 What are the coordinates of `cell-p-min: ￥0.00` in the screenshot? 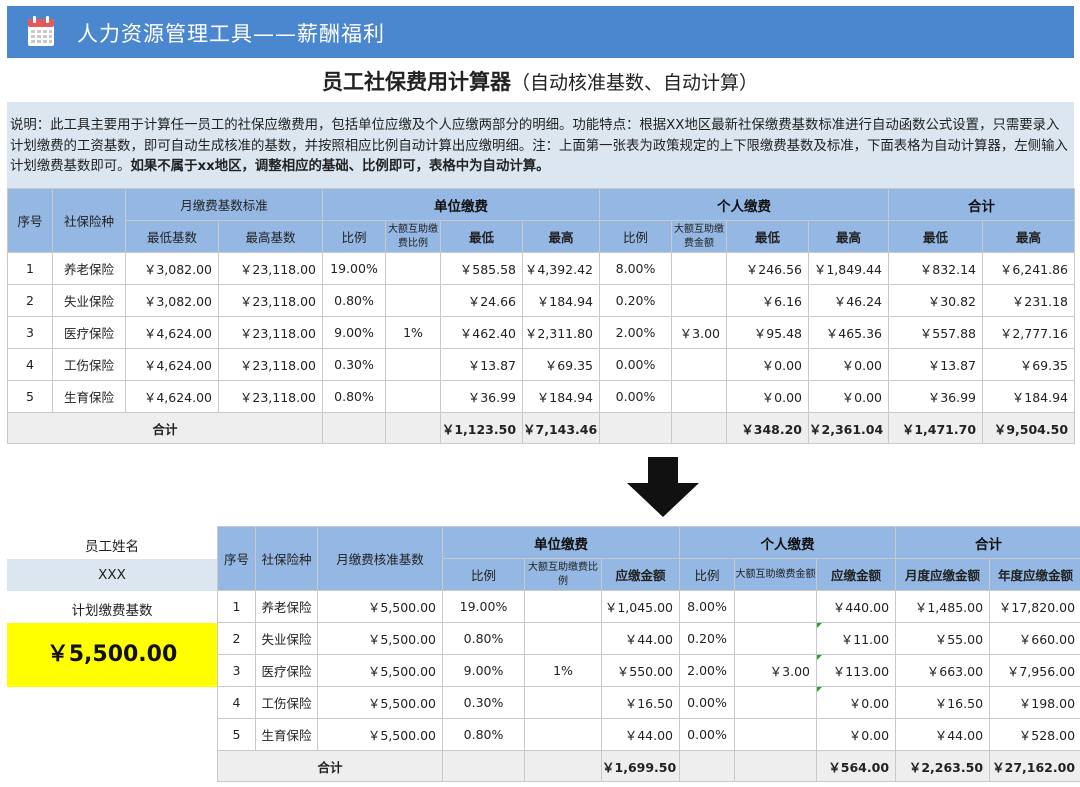 It's located at (768, 396).